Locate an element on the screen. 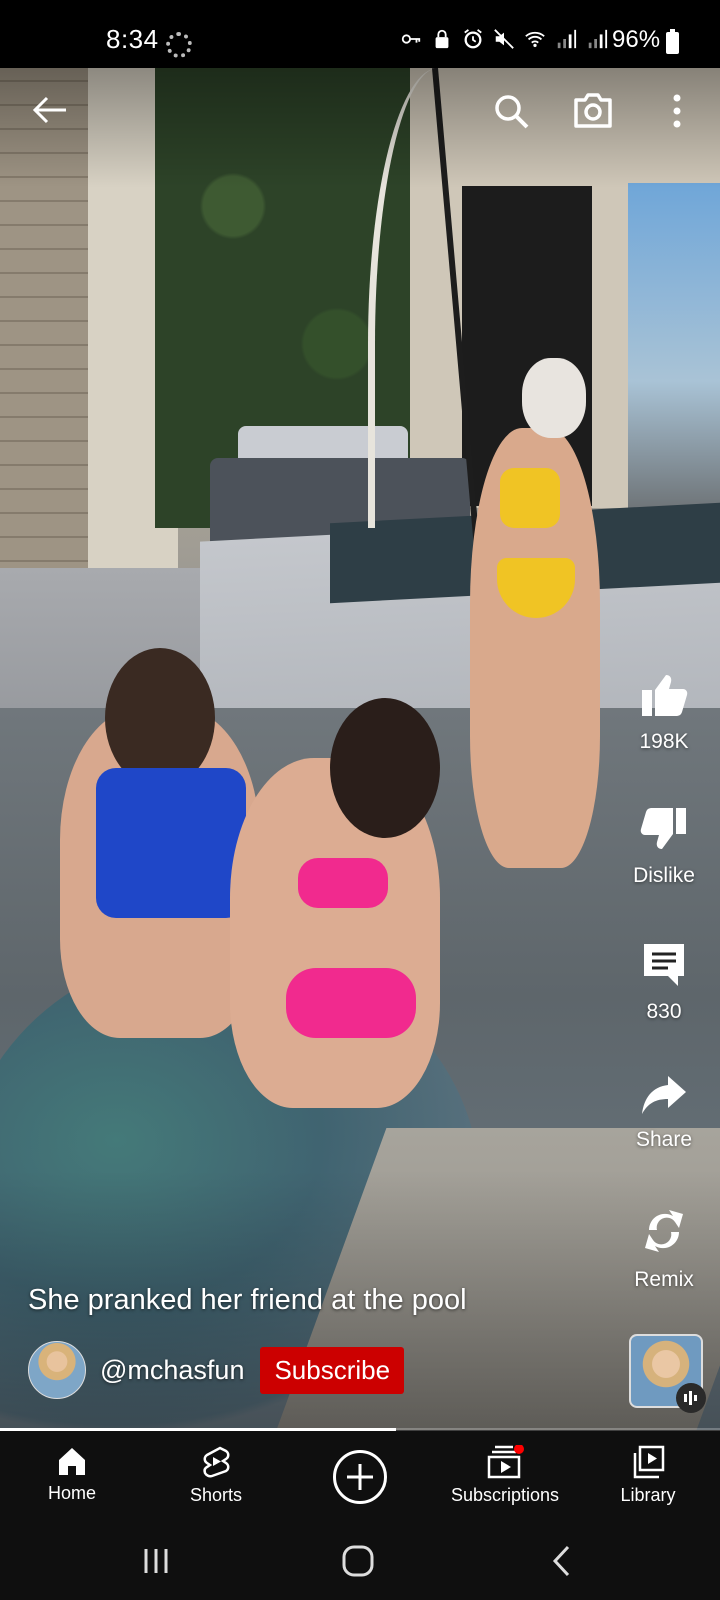  shorts-icon is located at coordinates (216, 1462).